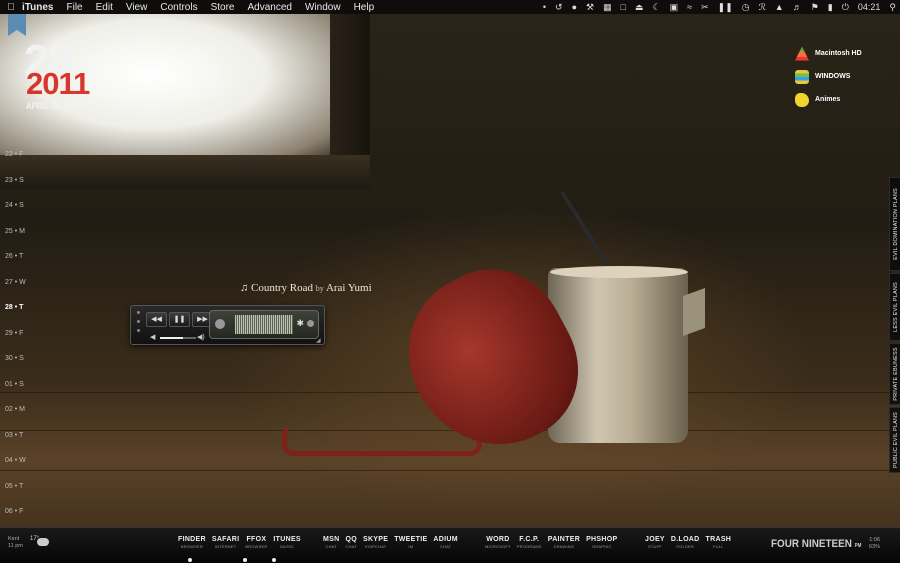  I want to click on dock-item-itunes: ITUNES MUSIC, so click(286, 542).